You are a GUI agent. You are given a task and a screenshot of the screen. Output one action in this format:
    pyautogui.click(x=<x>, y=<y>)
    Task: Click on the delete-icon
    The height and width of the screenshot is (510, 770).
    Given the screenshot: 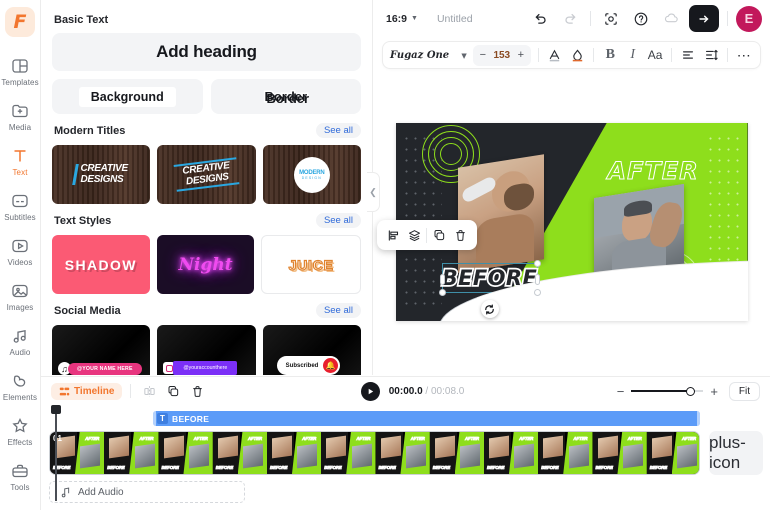 What is the action you would take?
    pyautogui.click(x=197, y=391)
    